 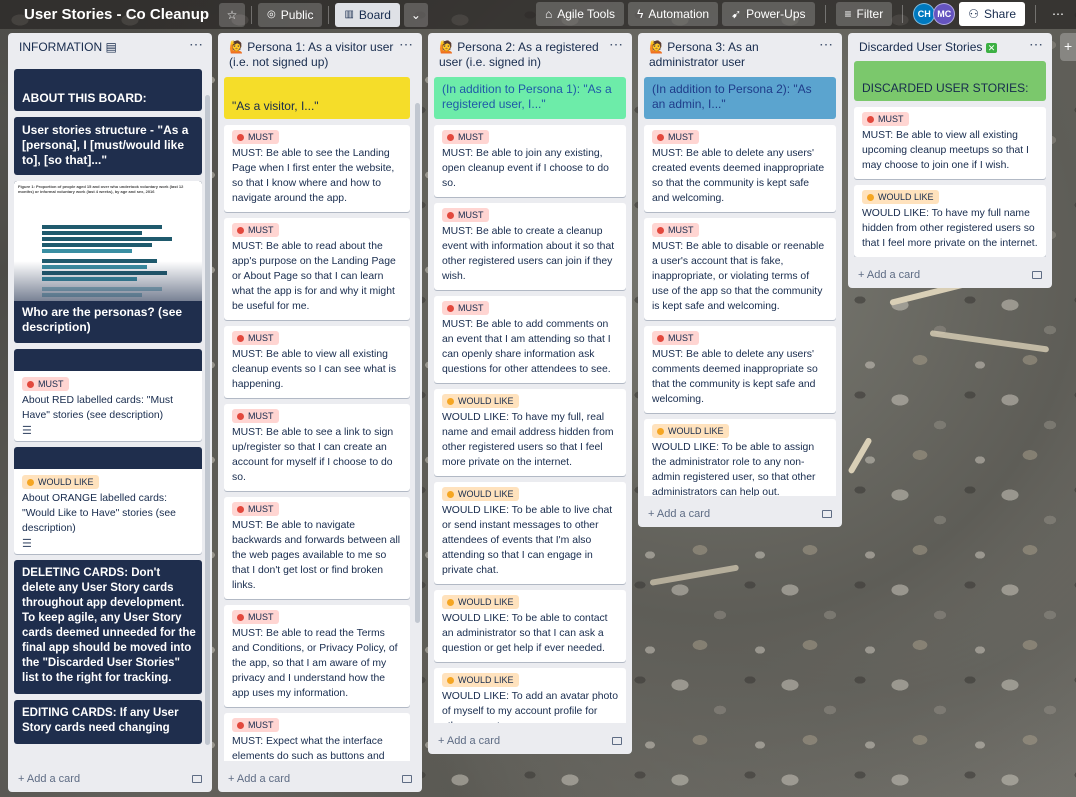 What do you see at coordinates (848, 14) in the screenshot?
I see `filter-icon: ≡` at bounding box center [848, 14].